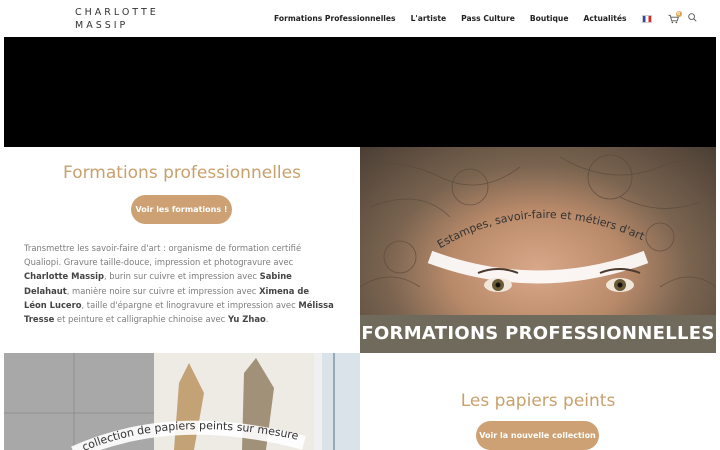 Image resolution: width=720 pixels, height=450 pixels. I want to click on nav-actualites: Actualités, so click(604, 18).